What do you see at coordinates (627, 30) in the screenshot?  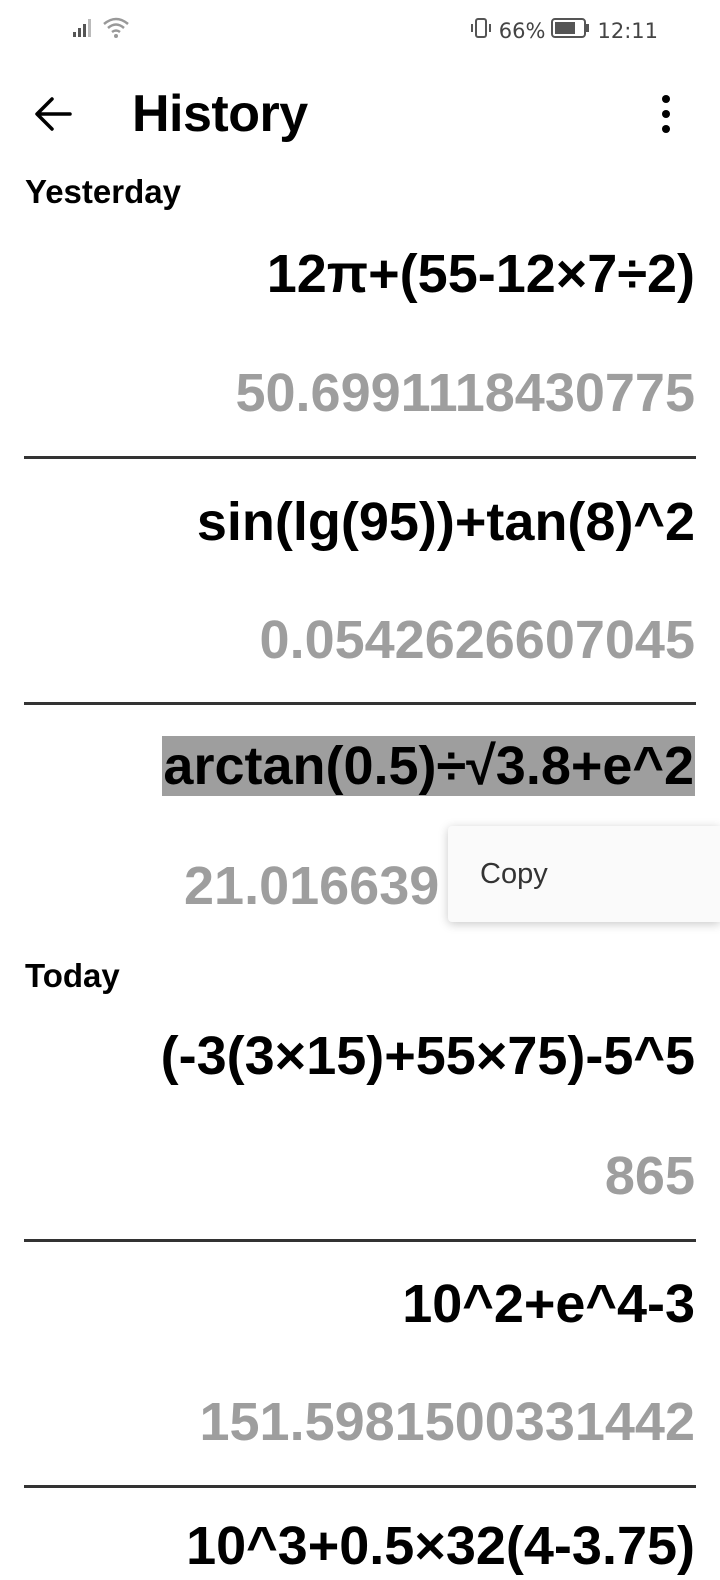 I see `clock: 12:11` at bounding box center [627, 30].